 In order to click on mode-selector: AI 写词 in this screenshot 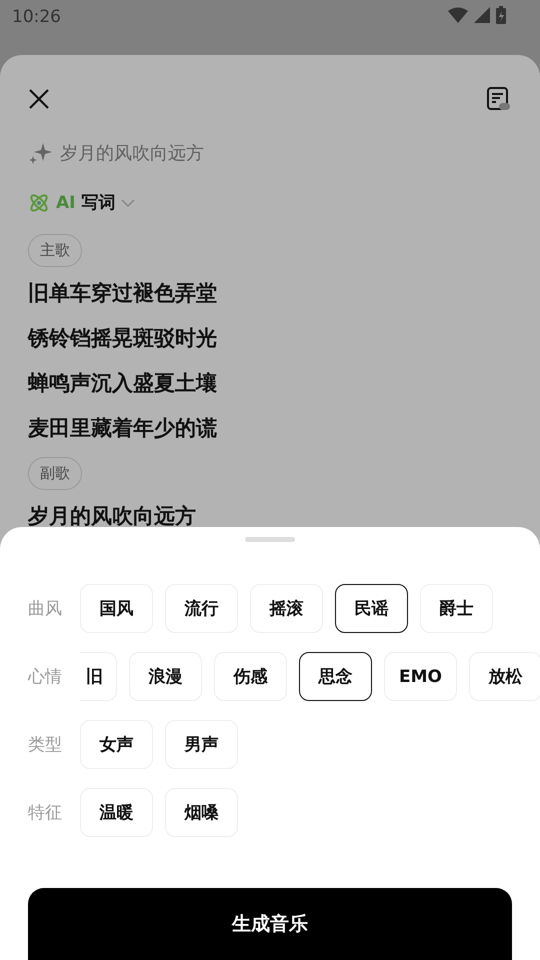, I will do `click(86, 202)`.